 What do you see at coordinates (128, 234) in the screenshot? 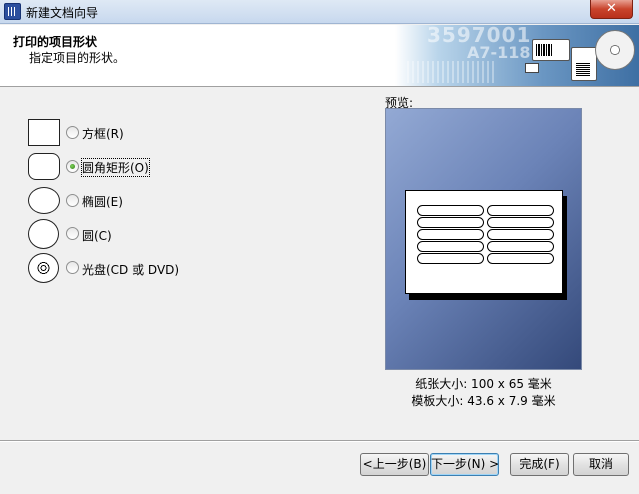
I see `shape-option-circle: 圆(C)` at bounding box center [128, 234].